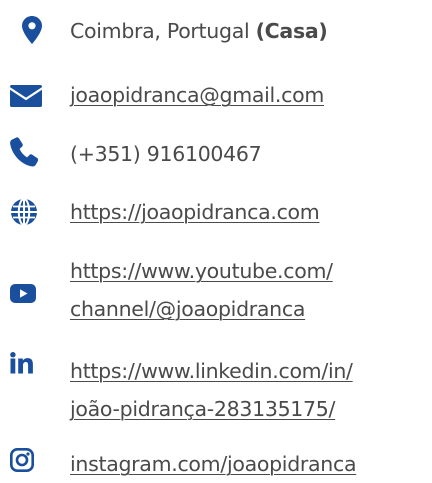 The width and height of the screenshot is (432, 483). I want to click on instagram-link: instagram.com/joaopidranca, so click(213, 464).